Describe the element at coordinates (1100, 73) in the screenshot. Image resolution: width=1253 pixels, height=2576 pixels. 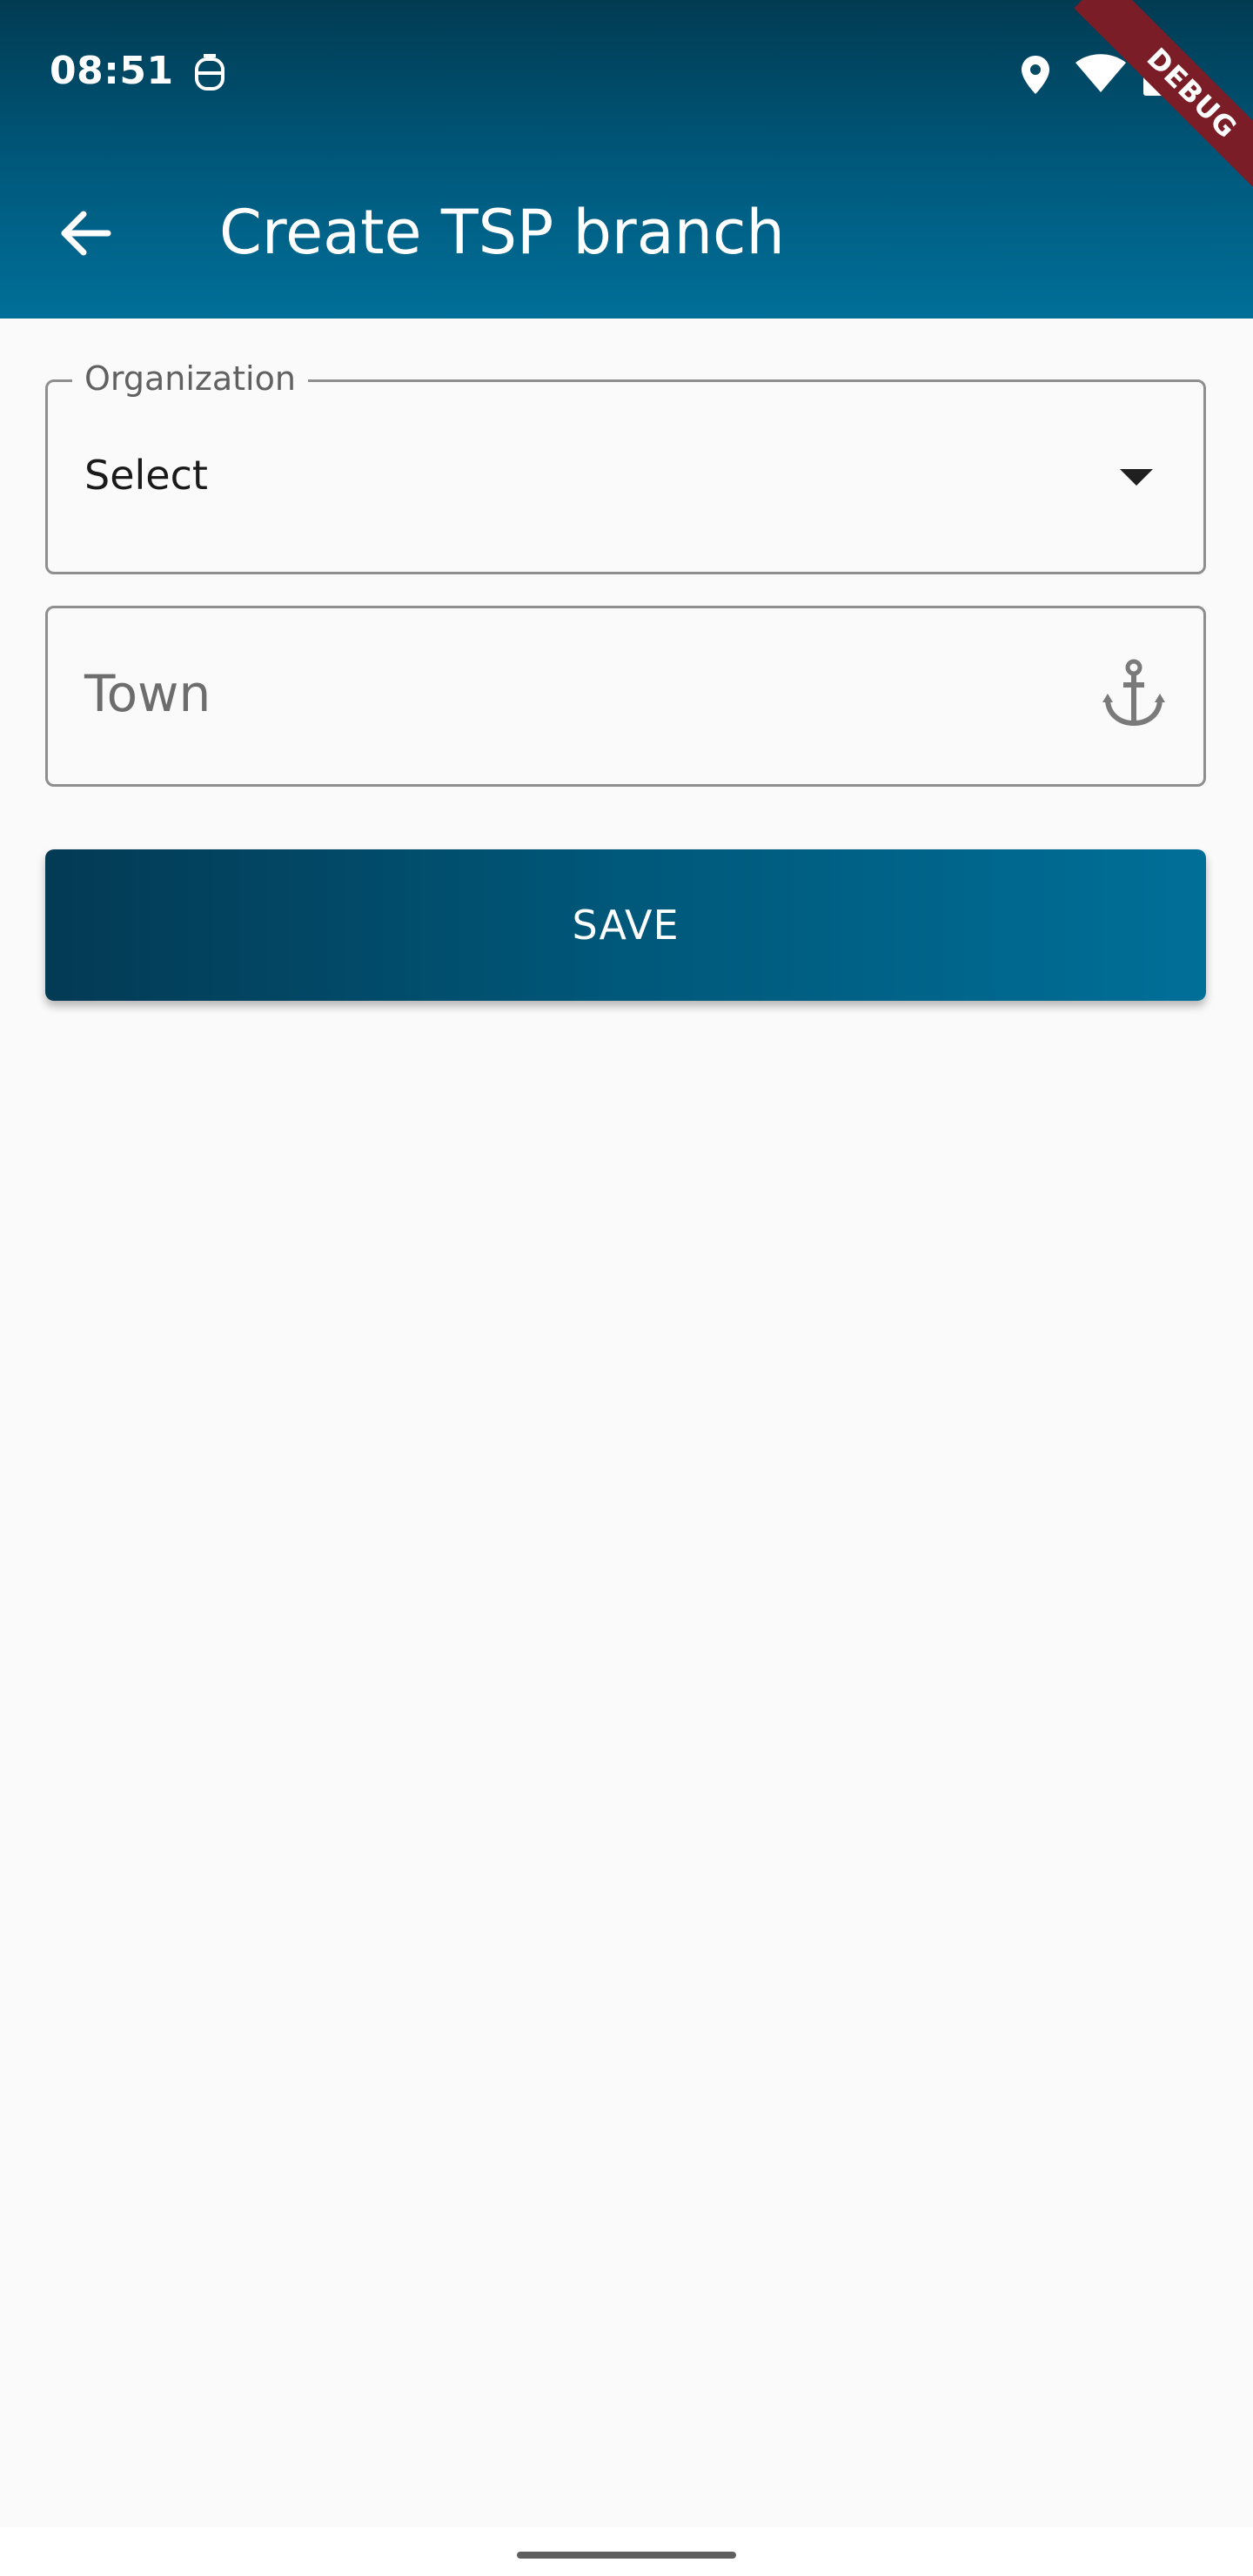
I see `wifi-icon` at that location.